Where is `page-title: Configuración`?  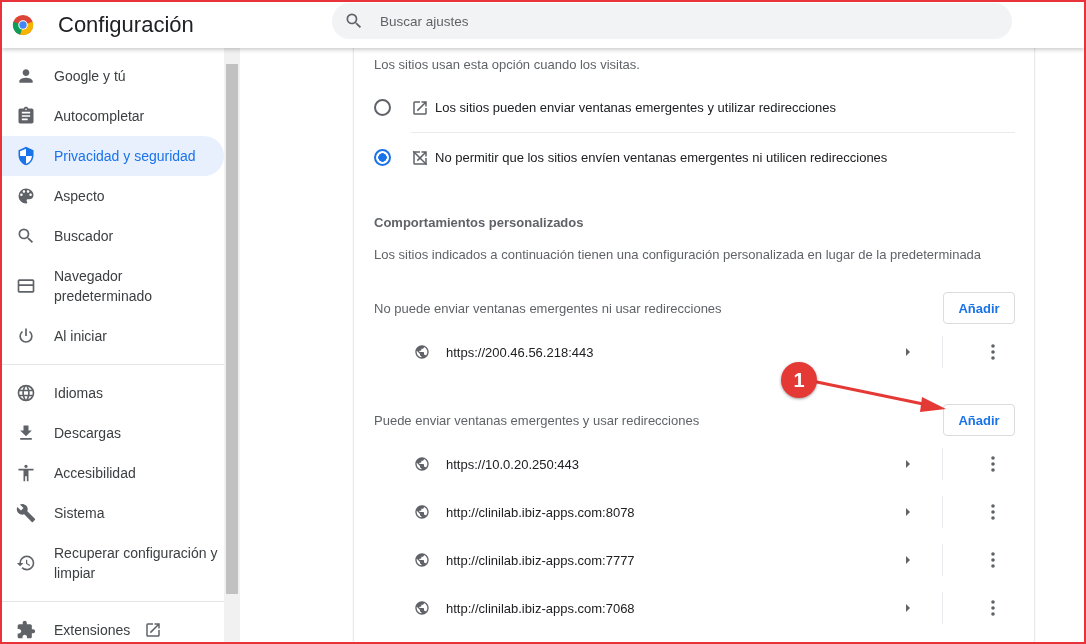 page-title: Configuración is located at coordinates (126, 25).